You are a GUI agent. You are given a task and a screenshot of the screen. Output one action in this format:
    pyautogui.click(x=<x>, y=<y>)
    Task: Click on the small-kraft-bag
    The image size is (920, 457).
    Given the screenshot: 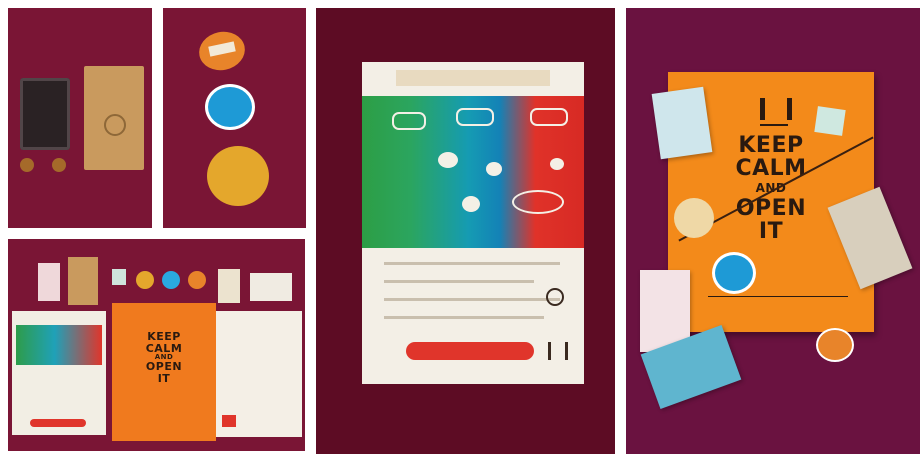 What is the action you would take?
    pyautogui.click(x=83, y=281)
    